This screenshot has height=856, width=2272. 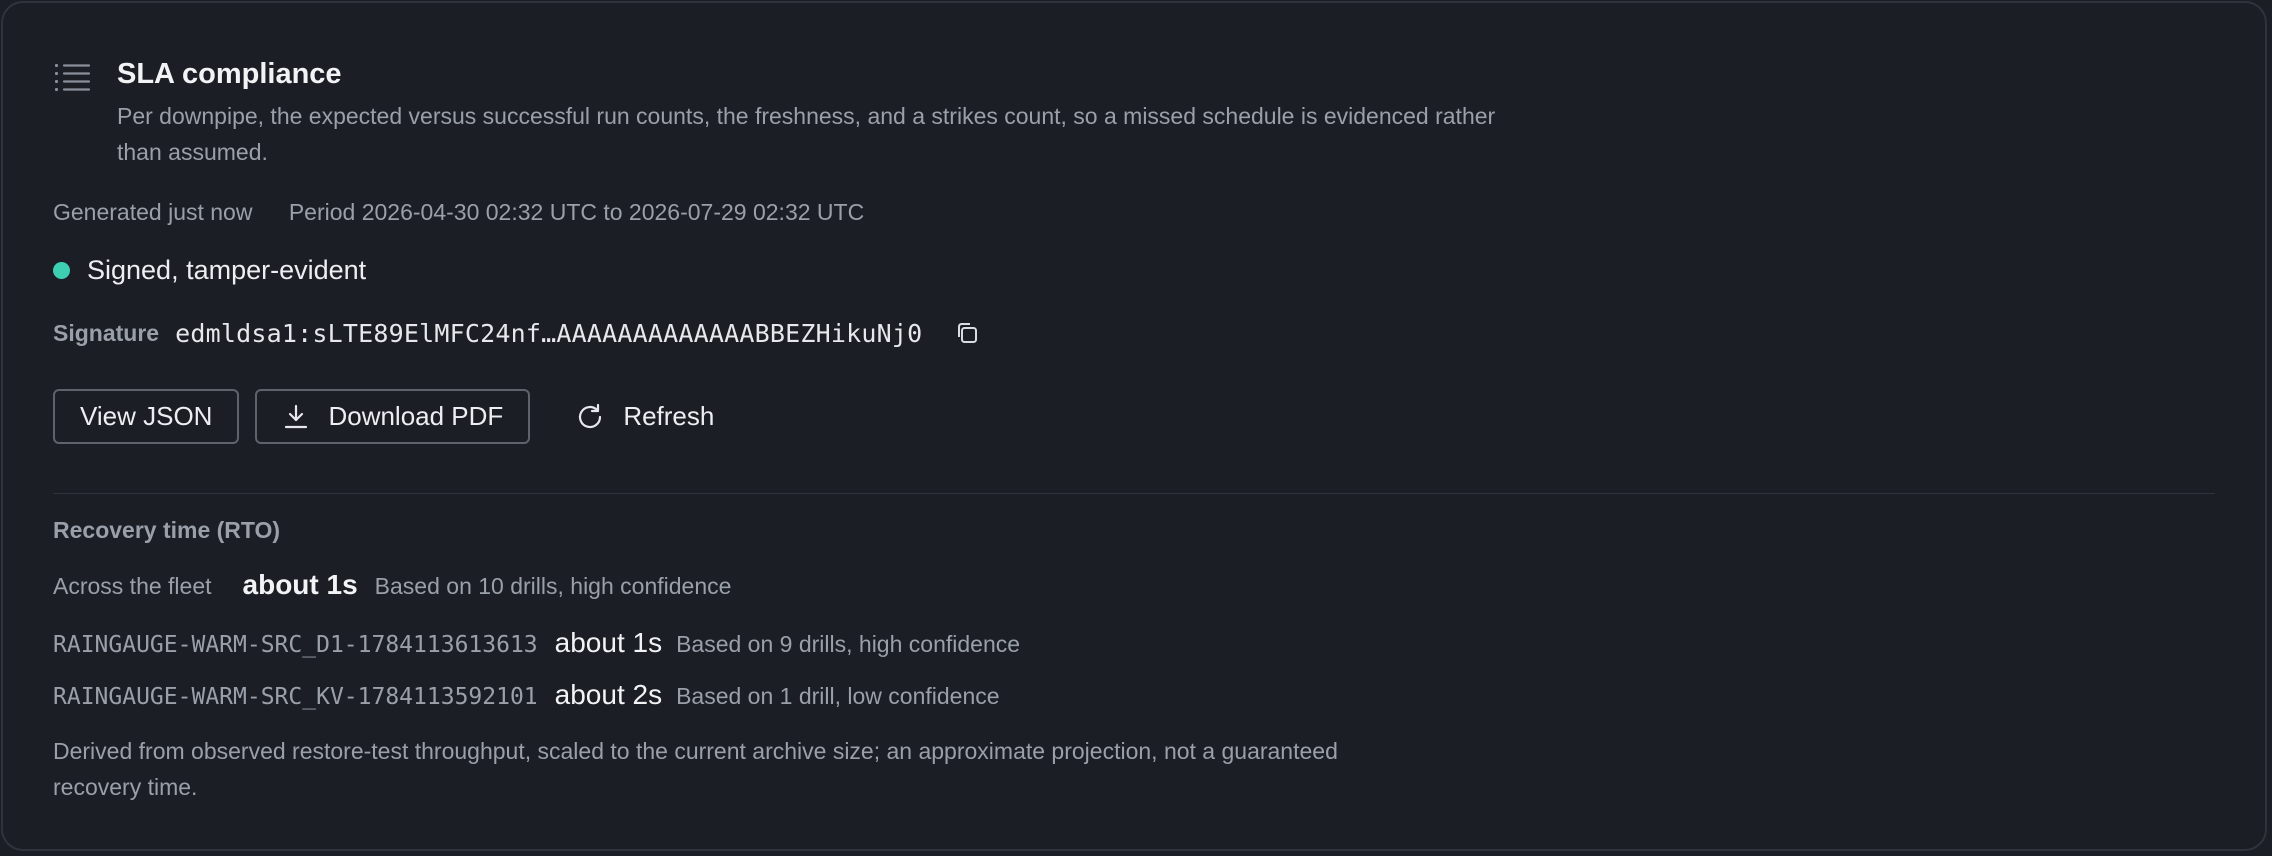 What do you see at coordinates (167, 530) in the screenshot?
I see `rto-section-title: Recovery time (RTO)` at bounding box center [167, 530].